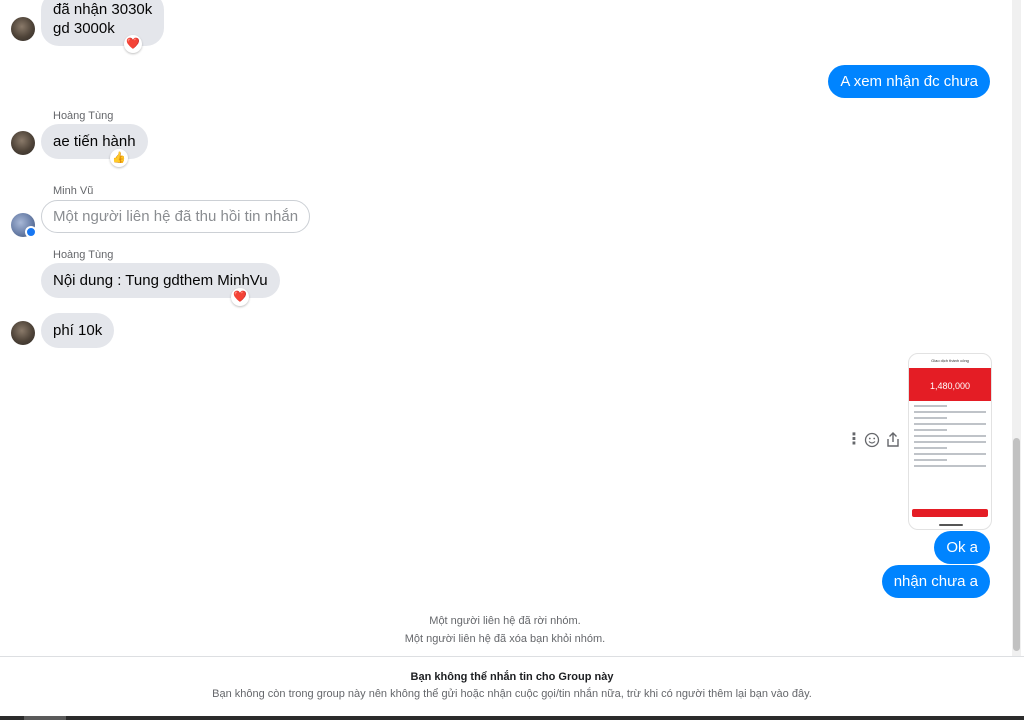 The width and height of the screenshot is (1024, 720). I want to click on message-text: ae tiến hành, so click(94, 141).